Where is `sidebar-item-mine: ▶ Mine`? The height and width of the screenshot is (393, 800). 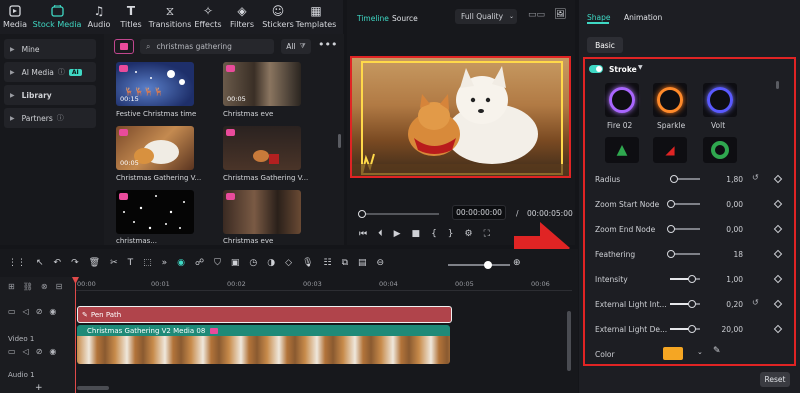 sidebar-item-mine: ▶ Mine is located at coordinates (50, 49).